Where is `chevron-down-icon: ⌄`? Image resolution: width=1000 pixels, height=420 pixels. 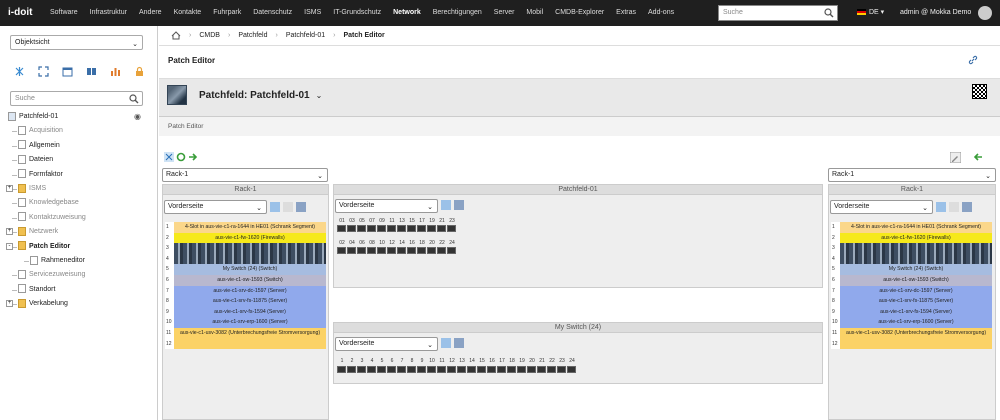
chevron-down-icon: ⌄ is located at coordinates (319, 95).